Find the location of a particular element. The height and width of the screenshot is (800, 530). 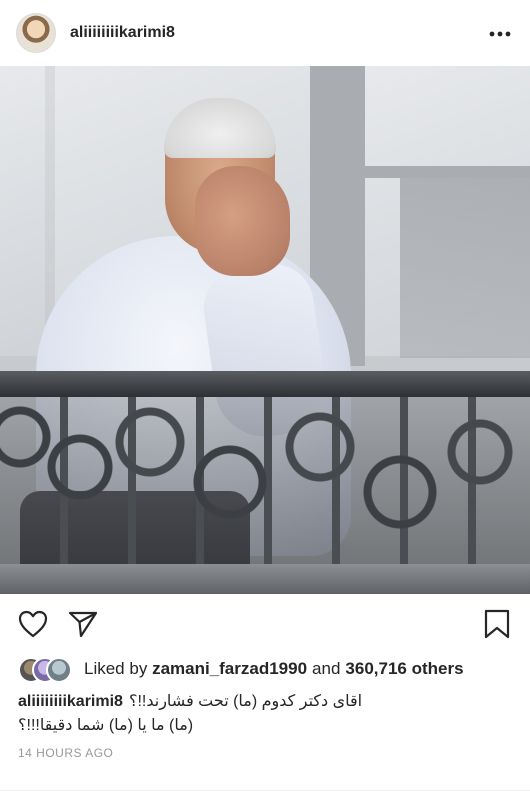

save-button is located at coordinates (497, 626).